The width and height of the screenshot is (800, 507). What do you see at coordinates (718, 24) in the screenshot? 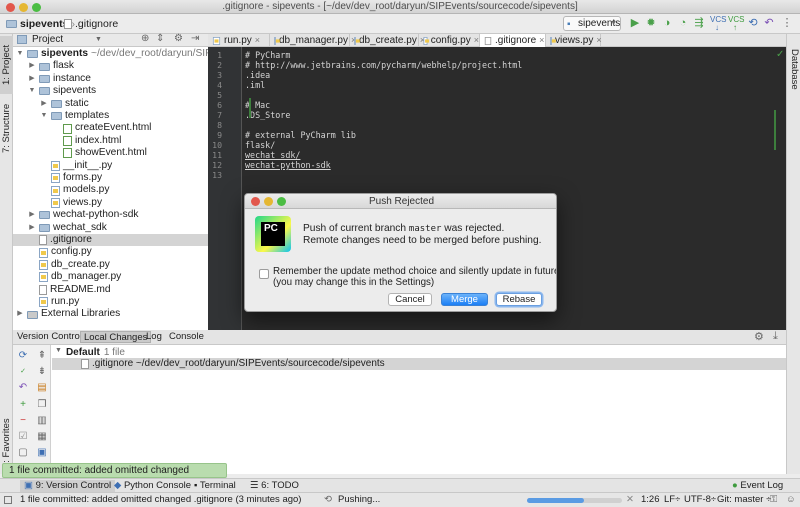
I see `vcs-update-icon: VCS ↓` at bounding box center [718, 24].